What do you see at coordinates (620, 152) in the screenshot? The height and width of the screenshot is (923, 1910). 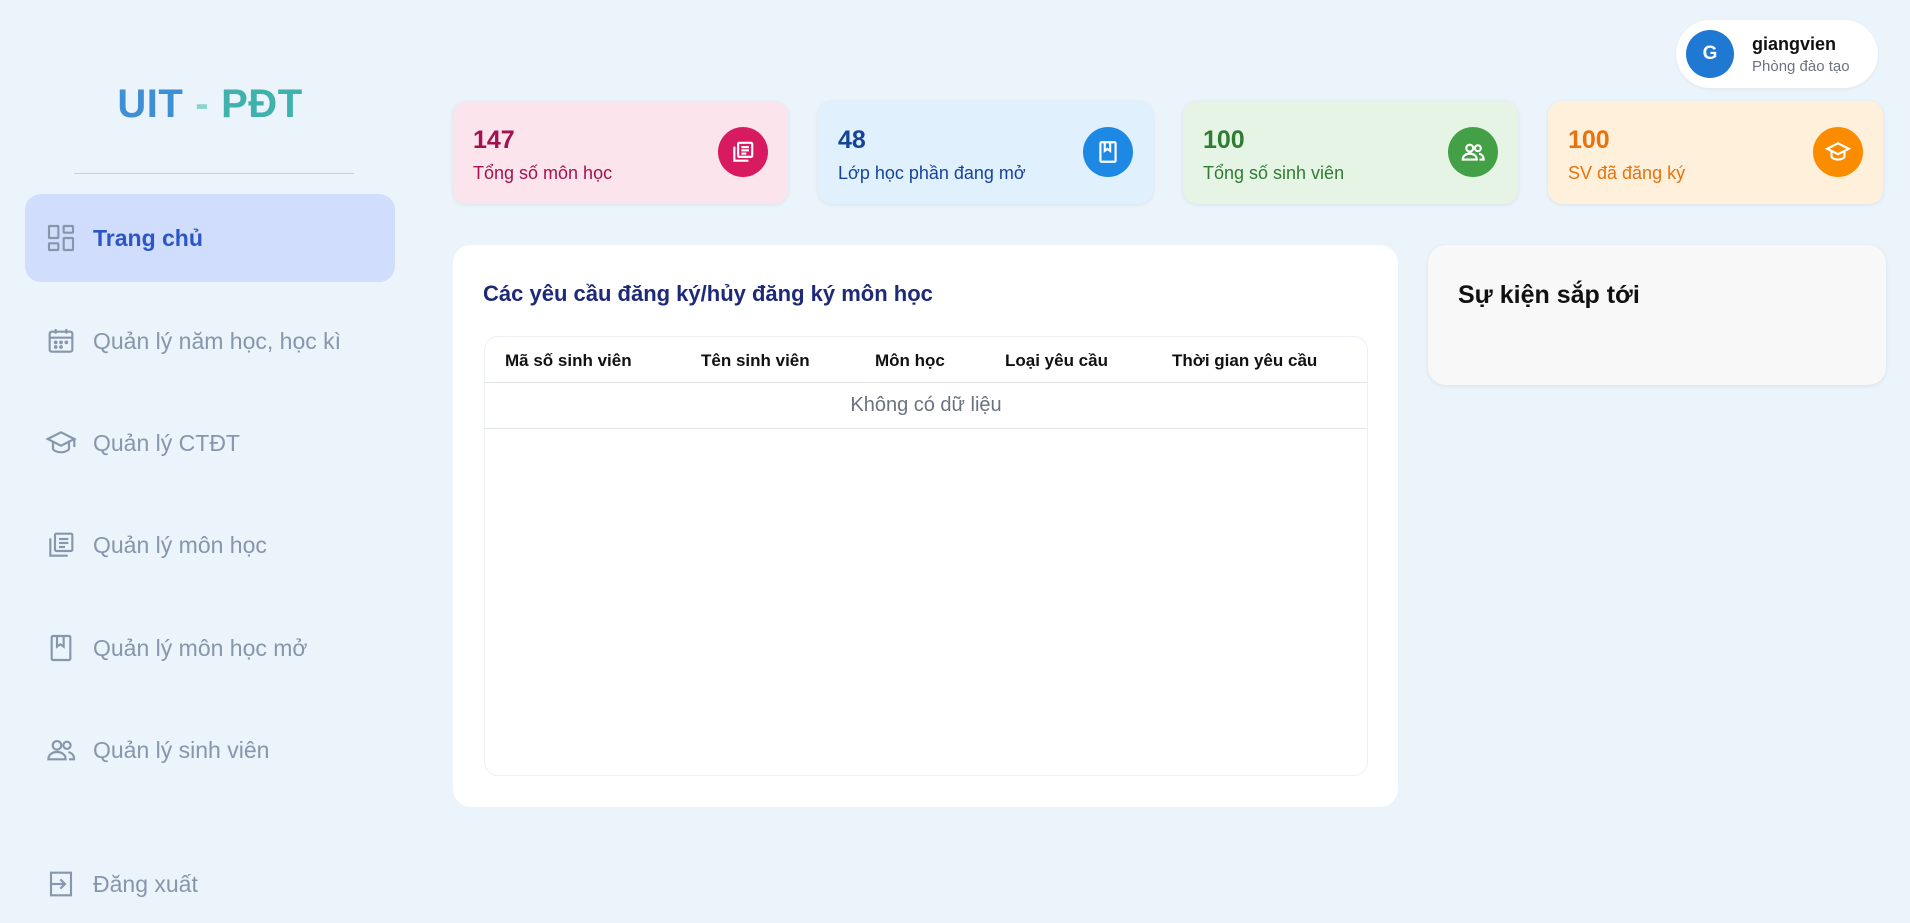 I see `stat-card-courses: 147 Tổng số môn học` at bounding box center [620, 152].